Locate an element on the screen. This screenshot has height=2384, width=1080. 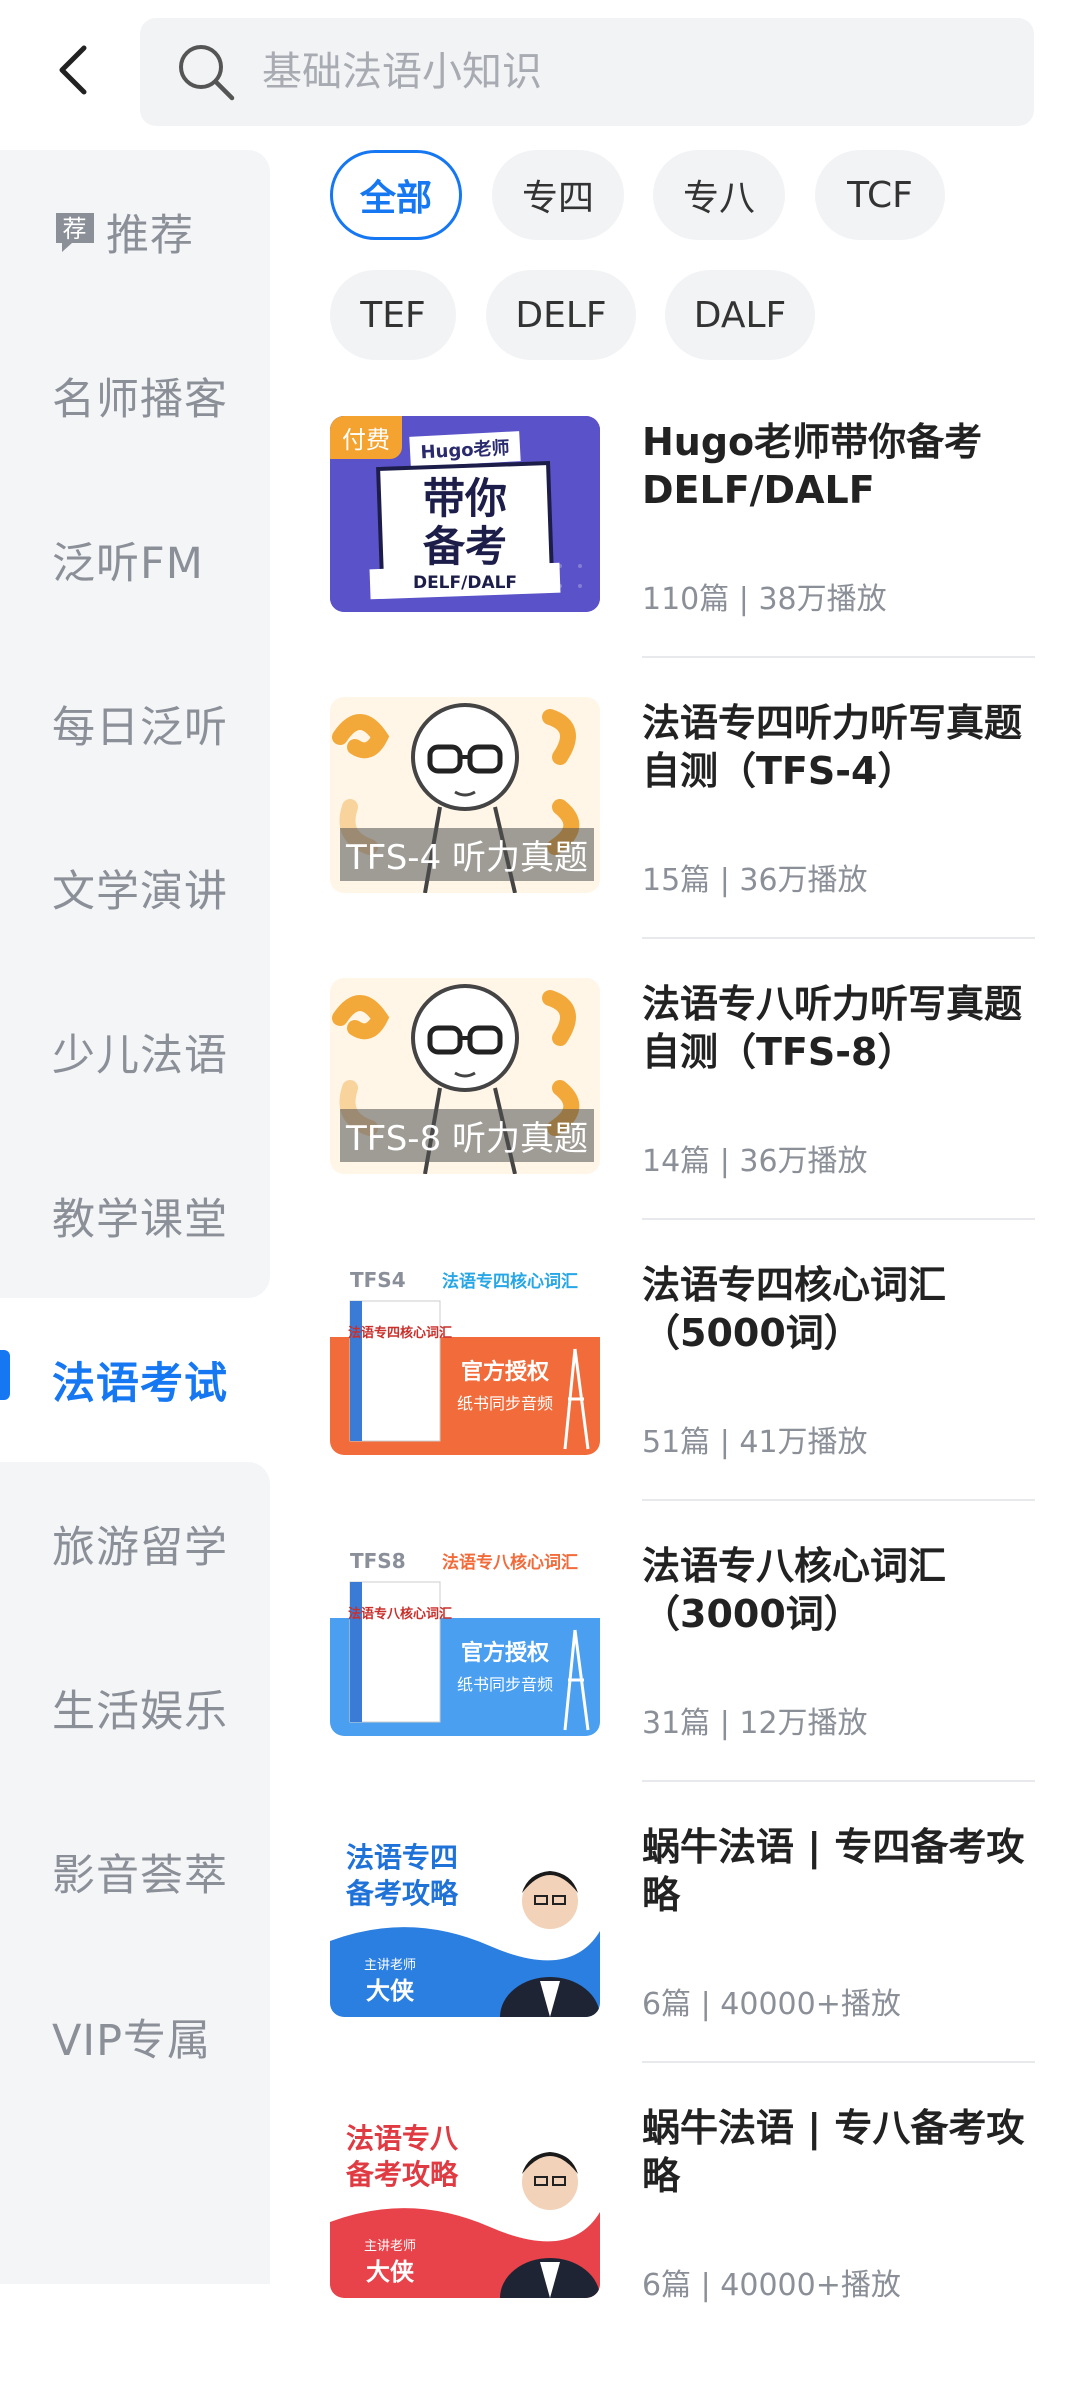
course-meta: 6篇 | 40000+播放 is located at coordinates (771, 2004).